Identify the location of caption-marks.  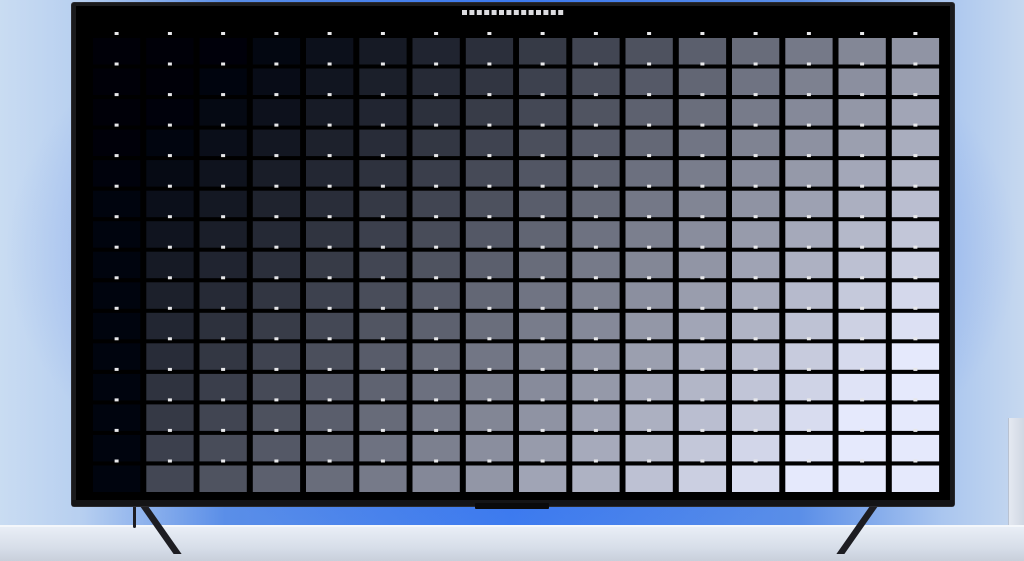
(513, 12).